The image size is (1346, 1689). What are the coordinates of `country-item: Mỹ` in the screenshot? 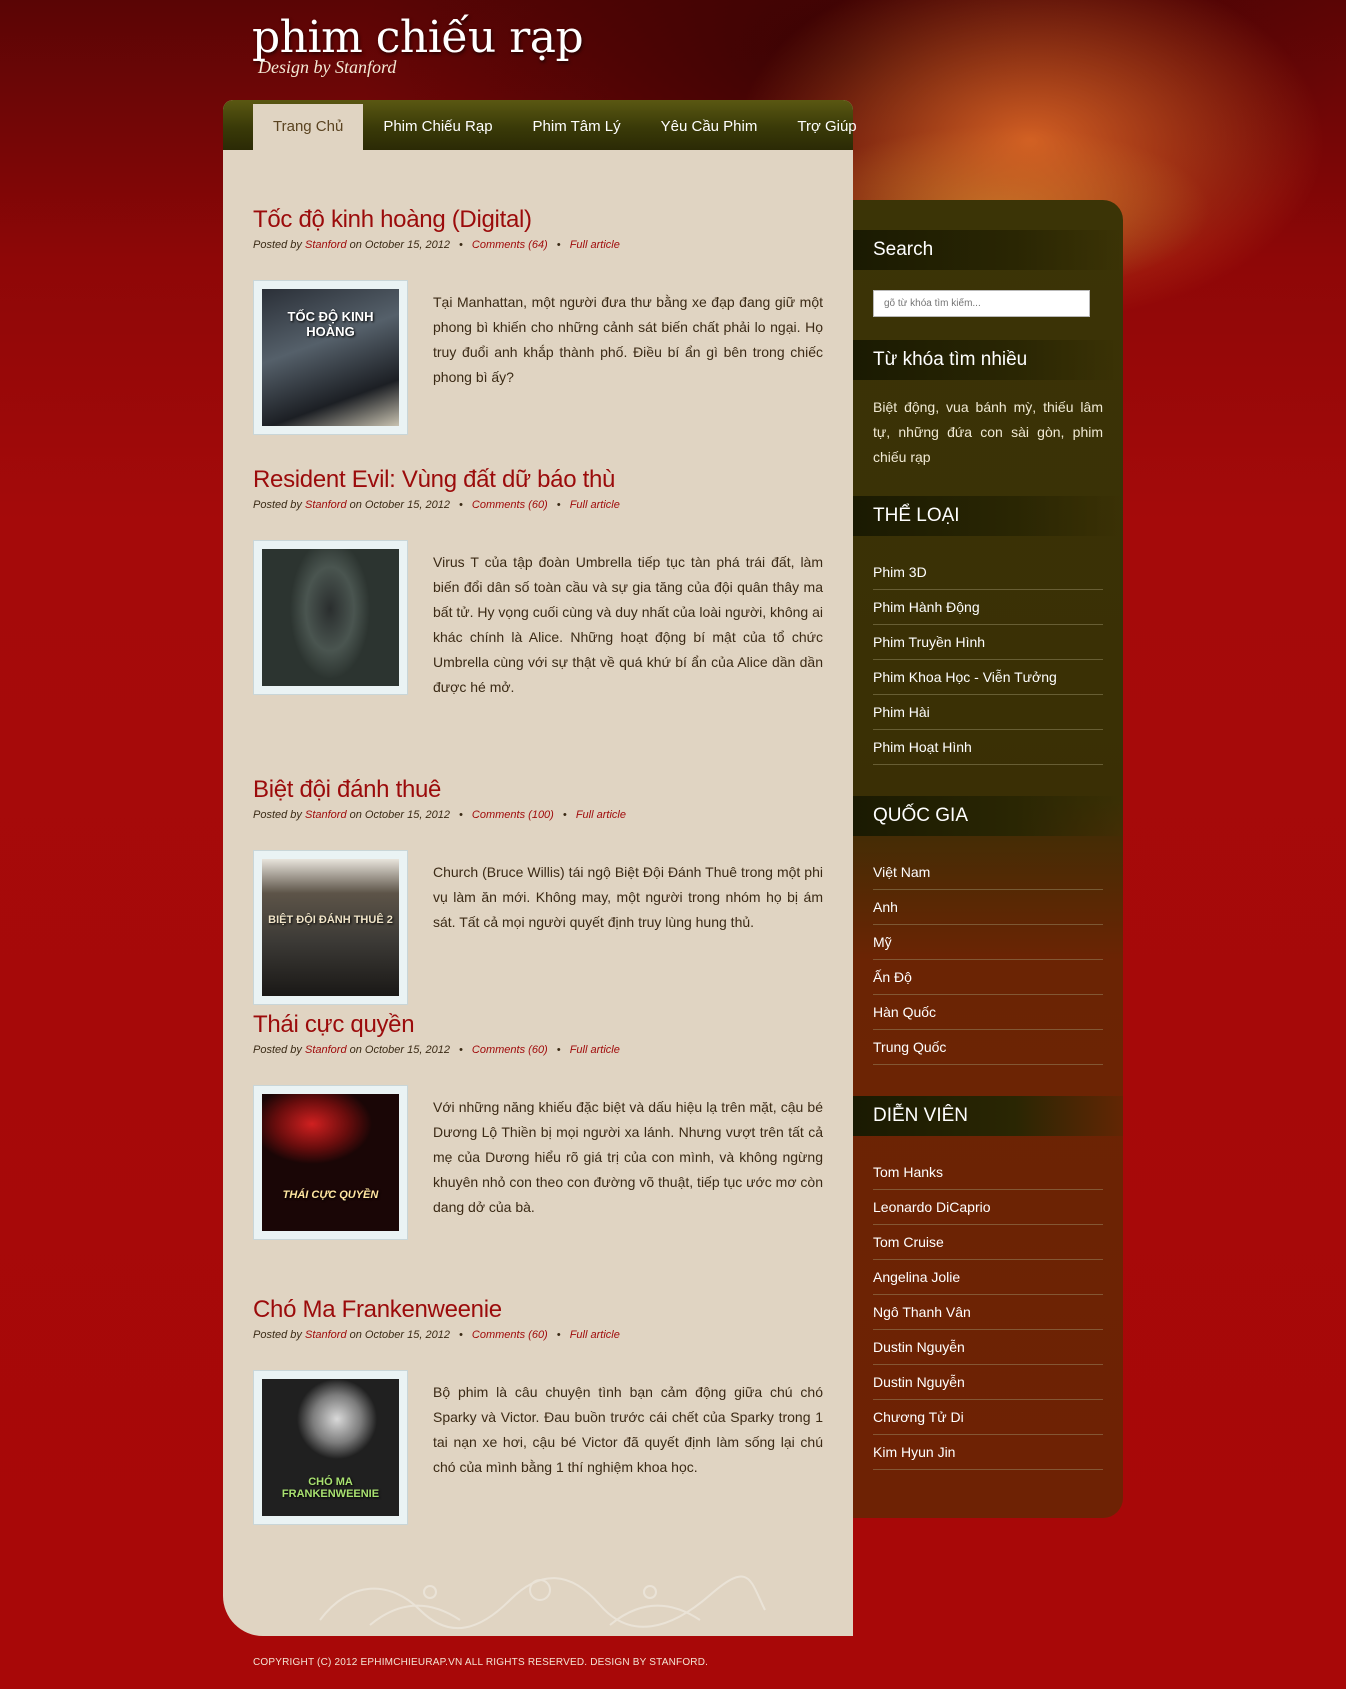 It's located at (988, 942).